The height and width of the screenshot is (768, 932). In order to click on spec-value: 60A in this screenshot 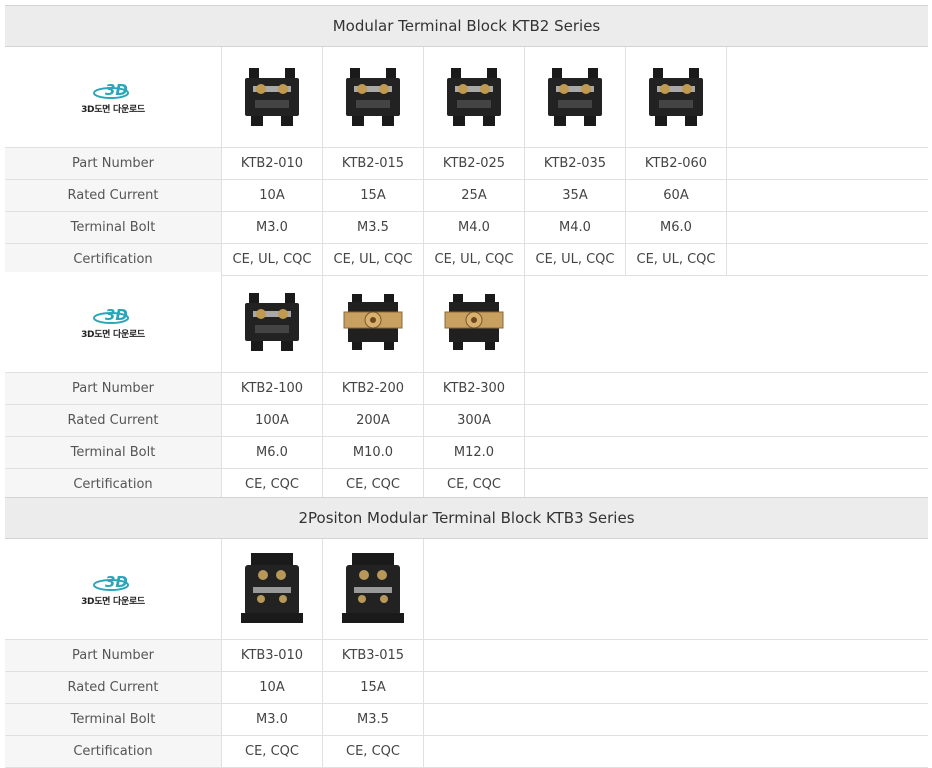, I will do `click(676, 195)`.